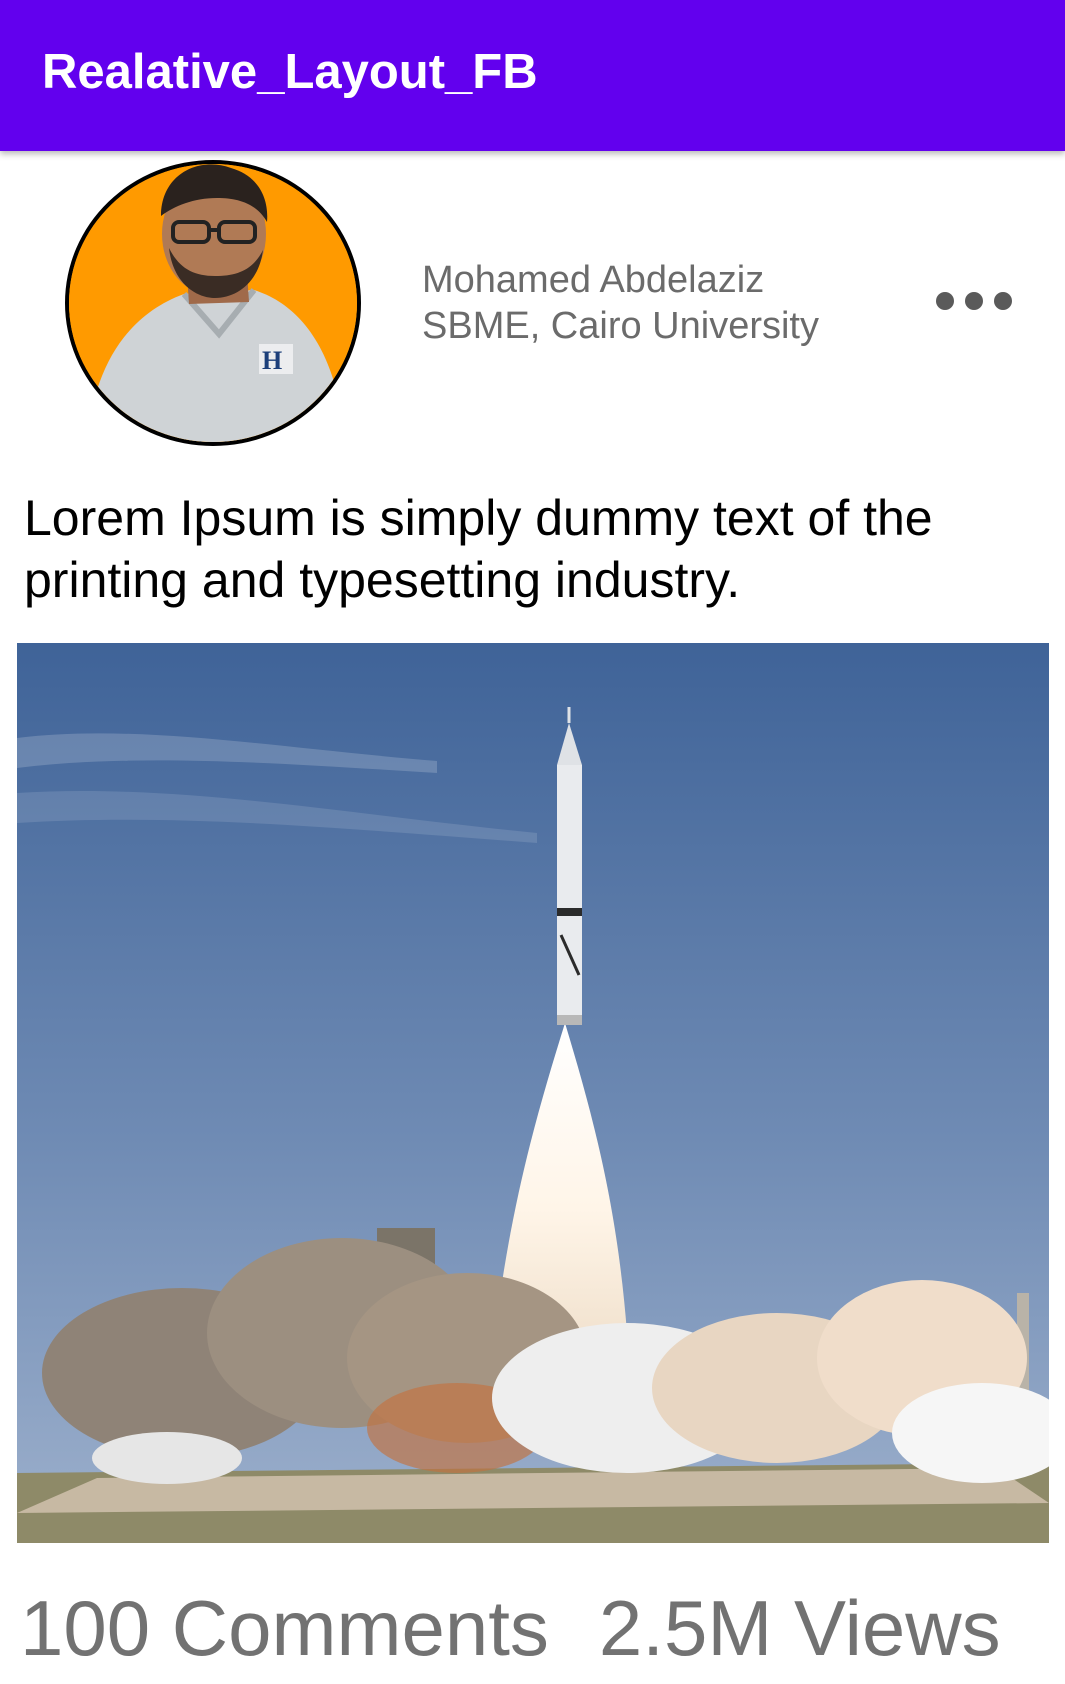 Image resolution: width=1065 pixels, height=1684 pixels. I want to click on post-stats: 100 Comments 2.5M Views, so click(510, 1628).